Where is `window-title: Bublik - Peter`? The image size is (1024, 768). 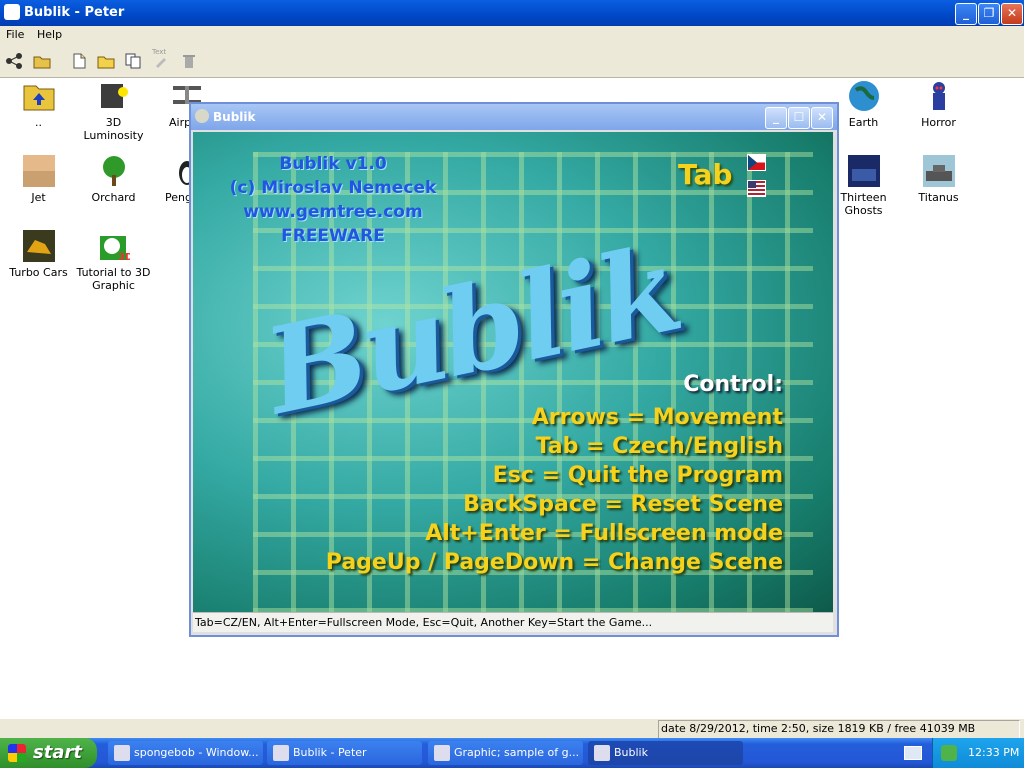 window-title: Bublik - Peter is located at coordinates (74, 12).